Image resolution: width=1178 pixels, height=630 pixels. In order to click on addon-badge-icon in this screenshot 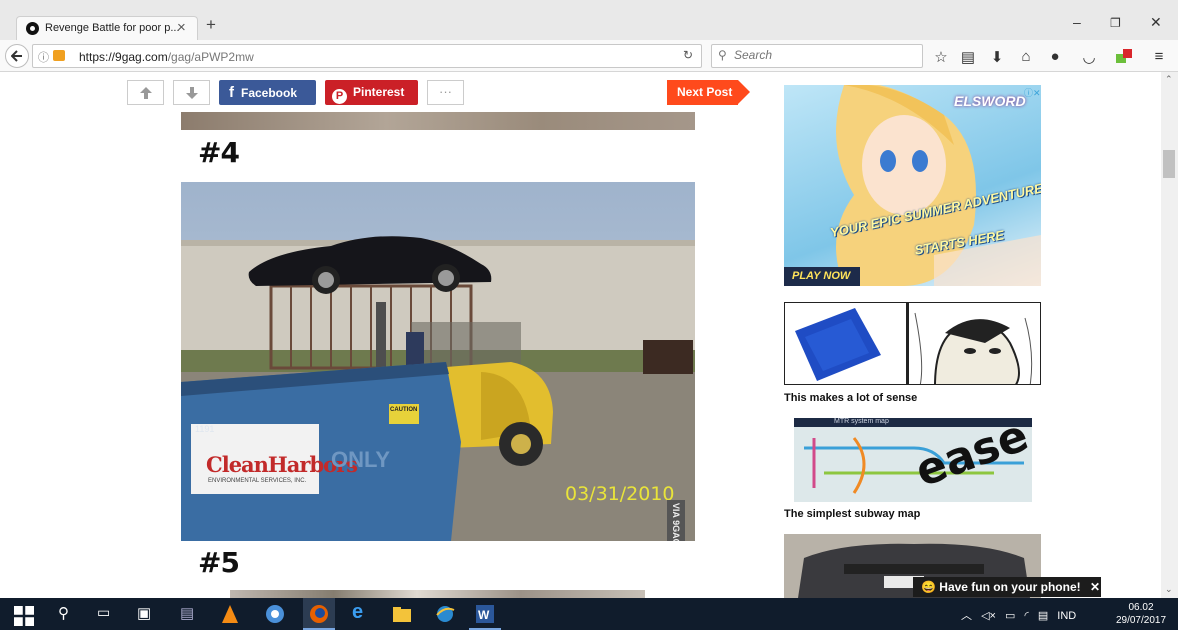, I will do `click(1124, 56)`.